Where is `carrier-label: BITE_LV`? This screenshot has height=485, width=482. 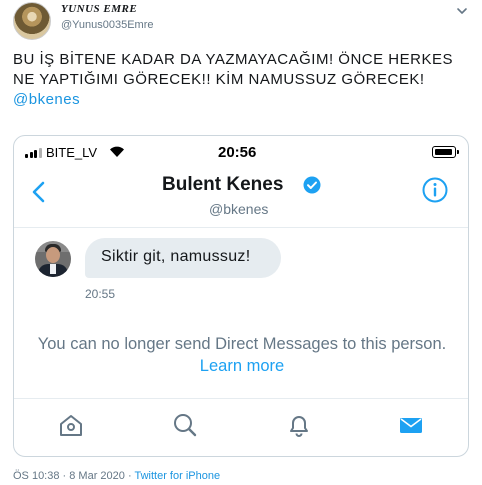
carrier-label: BITE_LV is located at coordinates (72, 152).